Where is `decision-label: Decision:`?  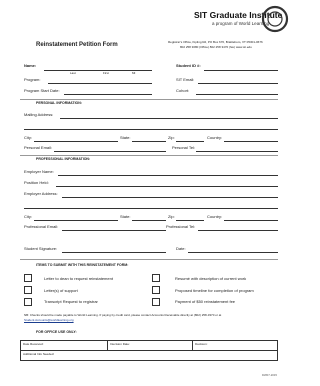 decision-label: Decision: is located at coordinates (201, 344).